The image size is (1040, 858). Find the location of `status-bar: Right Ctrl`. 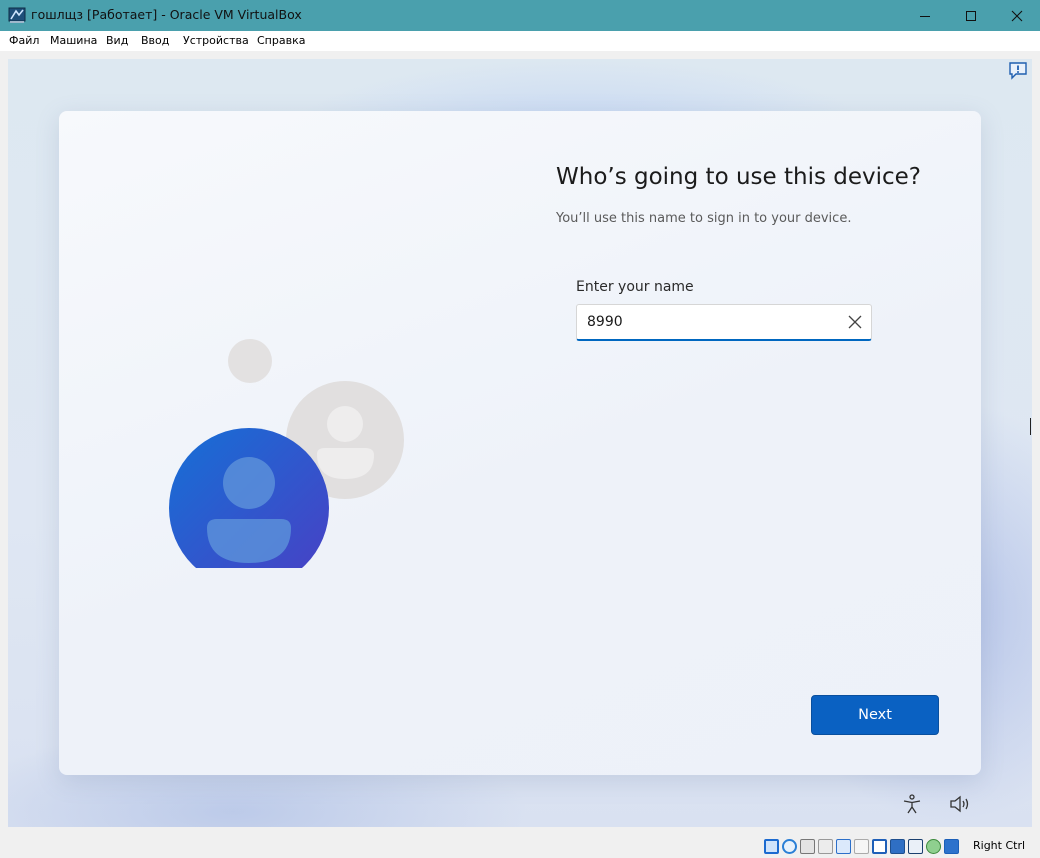

status-bar: Right Ctrl is located at coordinates (520, 846).